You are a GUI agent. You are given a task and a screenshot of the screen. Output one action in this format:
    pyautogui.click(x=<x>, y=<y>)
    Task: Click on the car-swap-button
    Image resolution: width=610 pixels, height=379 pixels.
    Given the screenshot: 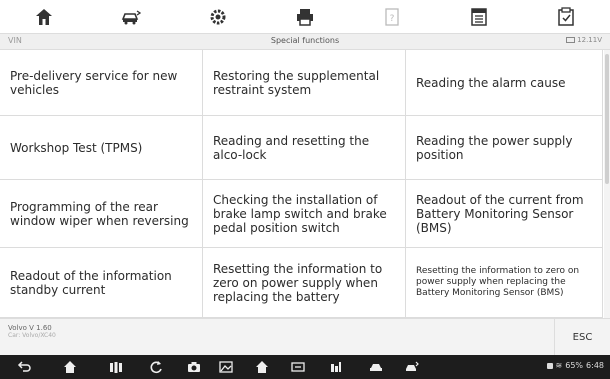 What is the action you would take?
    pyautogui.click(x=412, y=367)
    